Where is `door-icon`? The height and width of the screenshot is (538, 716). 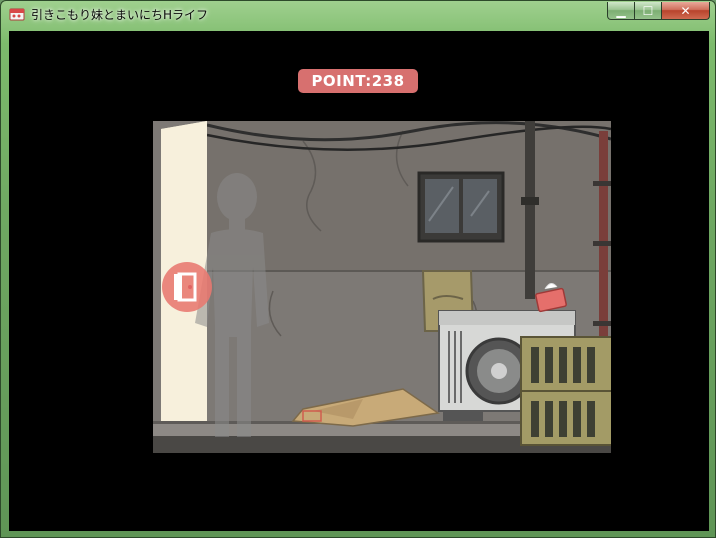 door-icon is located at coordinates (185, 287).